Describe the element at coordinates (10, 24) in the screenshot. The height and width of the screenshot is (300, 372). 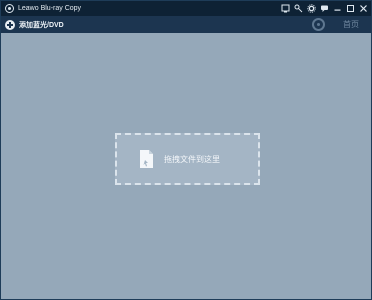
I see `add-icon` at that location.